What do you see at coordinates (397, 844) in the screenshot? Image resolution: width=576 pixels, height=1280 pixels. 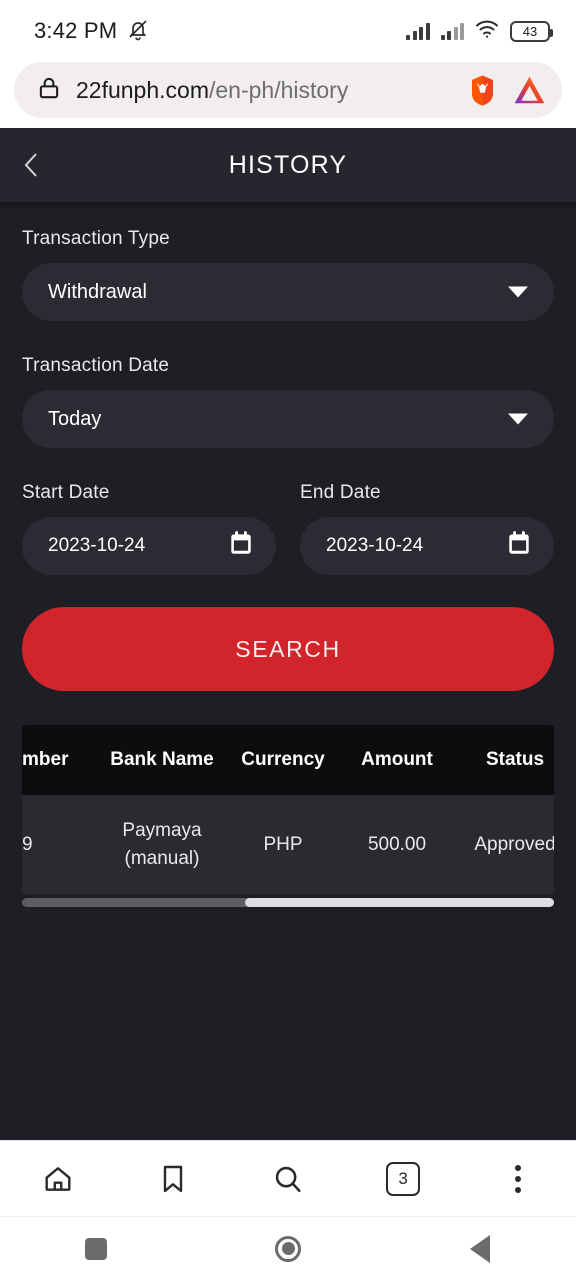 I see `cell-amount: 500.00` at bounding box center [397, 844].